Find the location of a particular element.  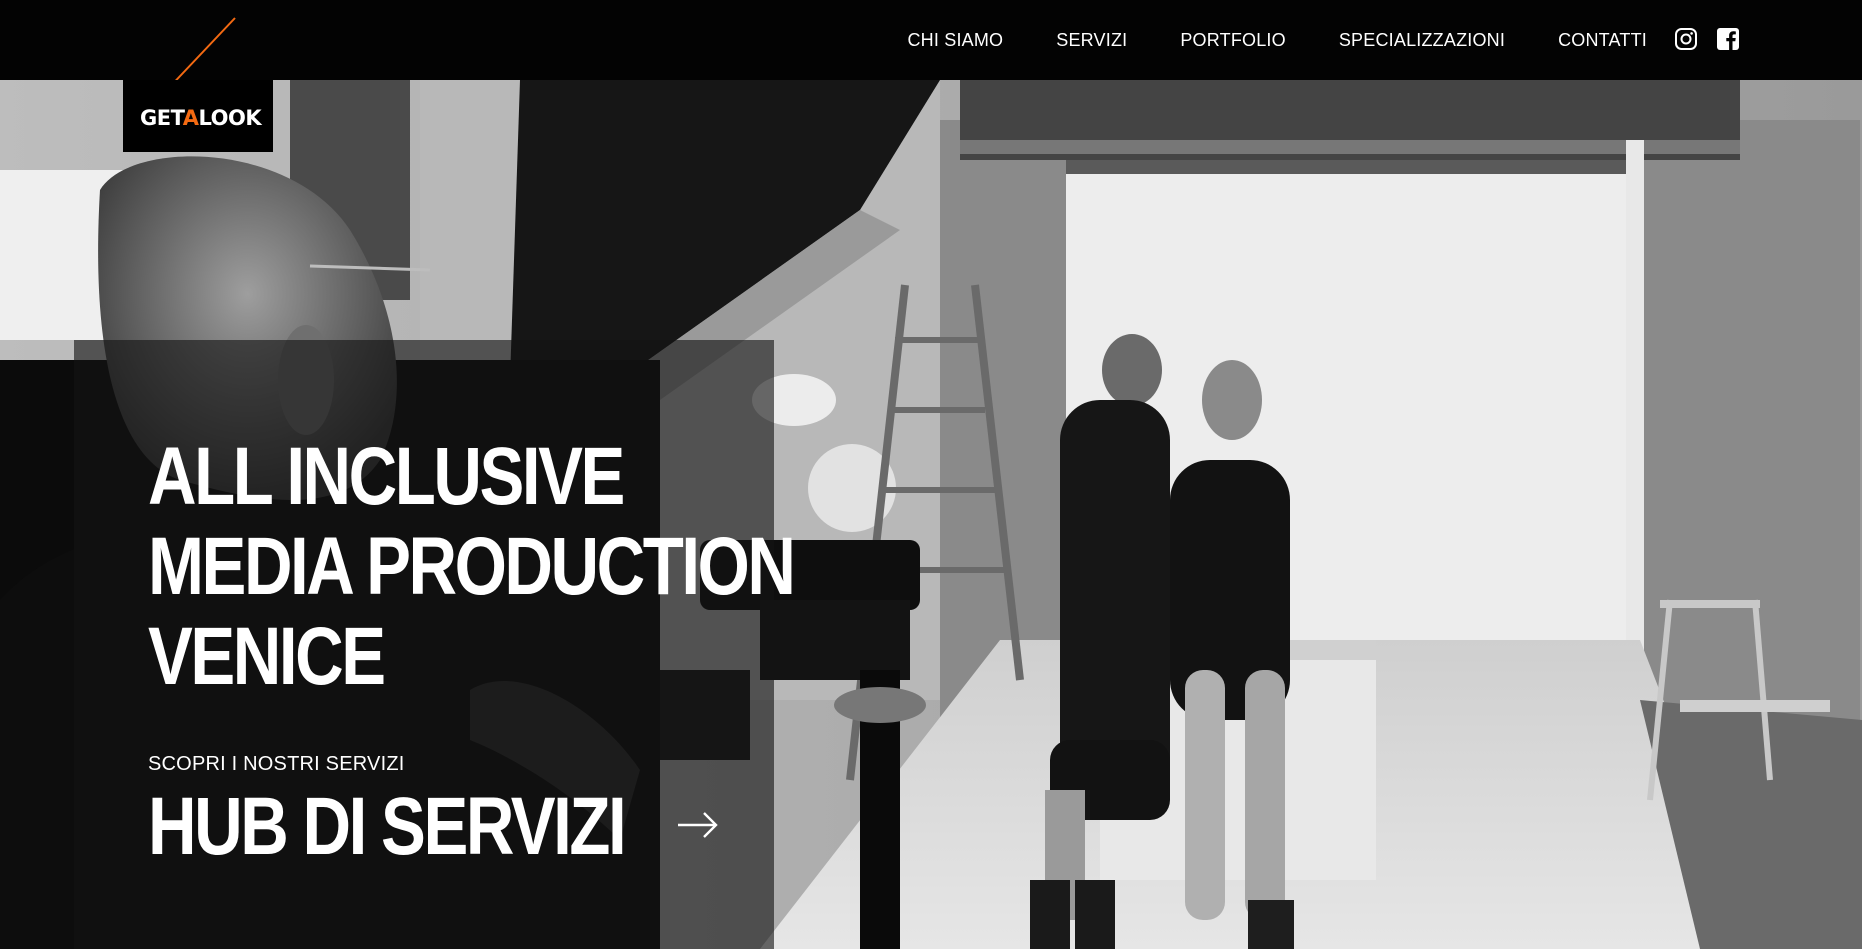

nav-item-specializzazioni: SPECIALIZZAZIONI is located at coordinates (1422, 40).